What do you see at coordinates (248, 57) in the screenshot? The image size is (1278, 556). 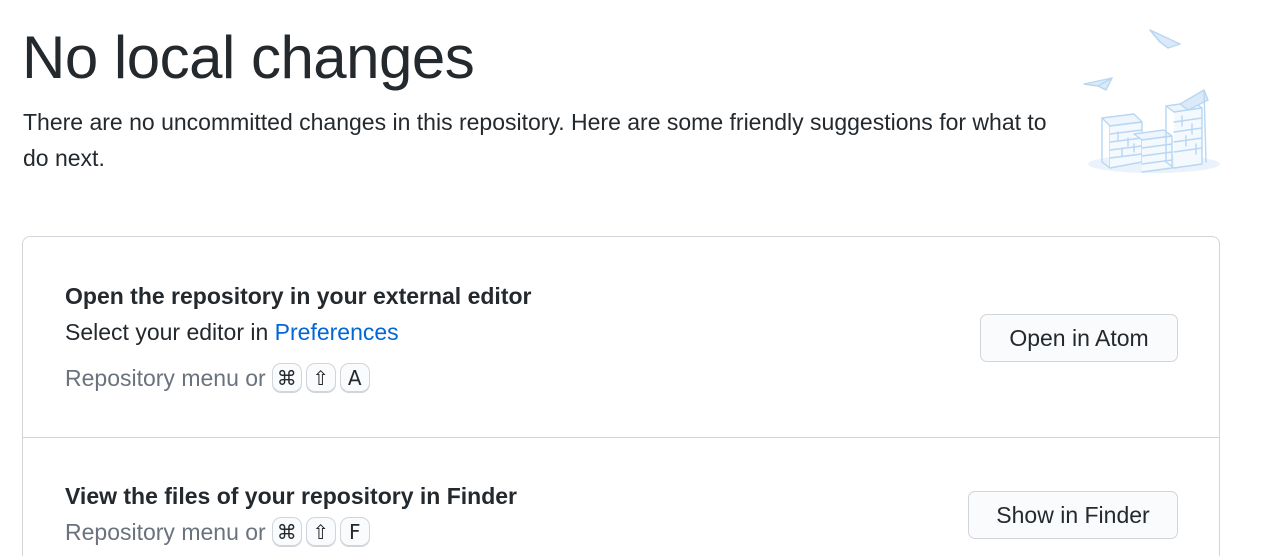 I see `page-title: No local changes` at bounding box center [248, 57].